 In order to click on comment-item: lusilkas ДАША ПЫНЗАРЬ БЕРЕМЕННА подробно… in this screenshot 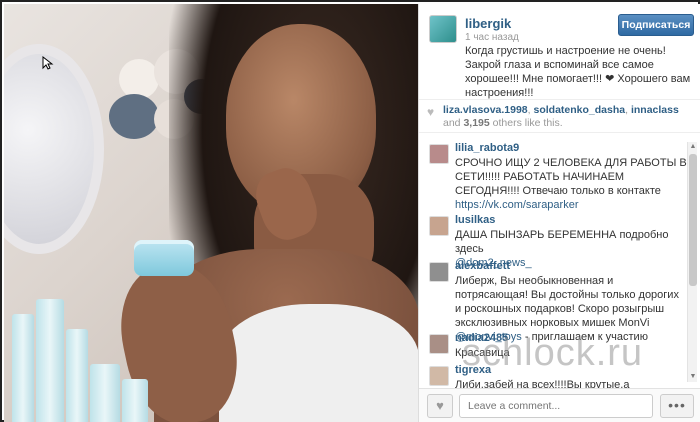, I will do `click(553, 241)`.